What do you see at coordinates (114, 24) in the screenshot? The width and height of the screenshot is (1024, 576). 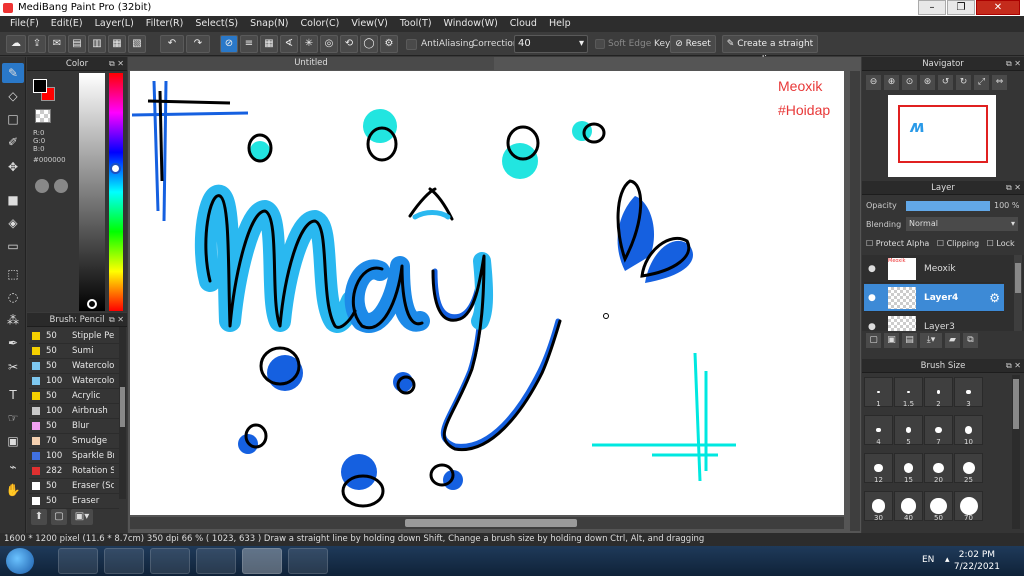 I see `menu-layer: Layer(L)` at bounding box center [114, 24].